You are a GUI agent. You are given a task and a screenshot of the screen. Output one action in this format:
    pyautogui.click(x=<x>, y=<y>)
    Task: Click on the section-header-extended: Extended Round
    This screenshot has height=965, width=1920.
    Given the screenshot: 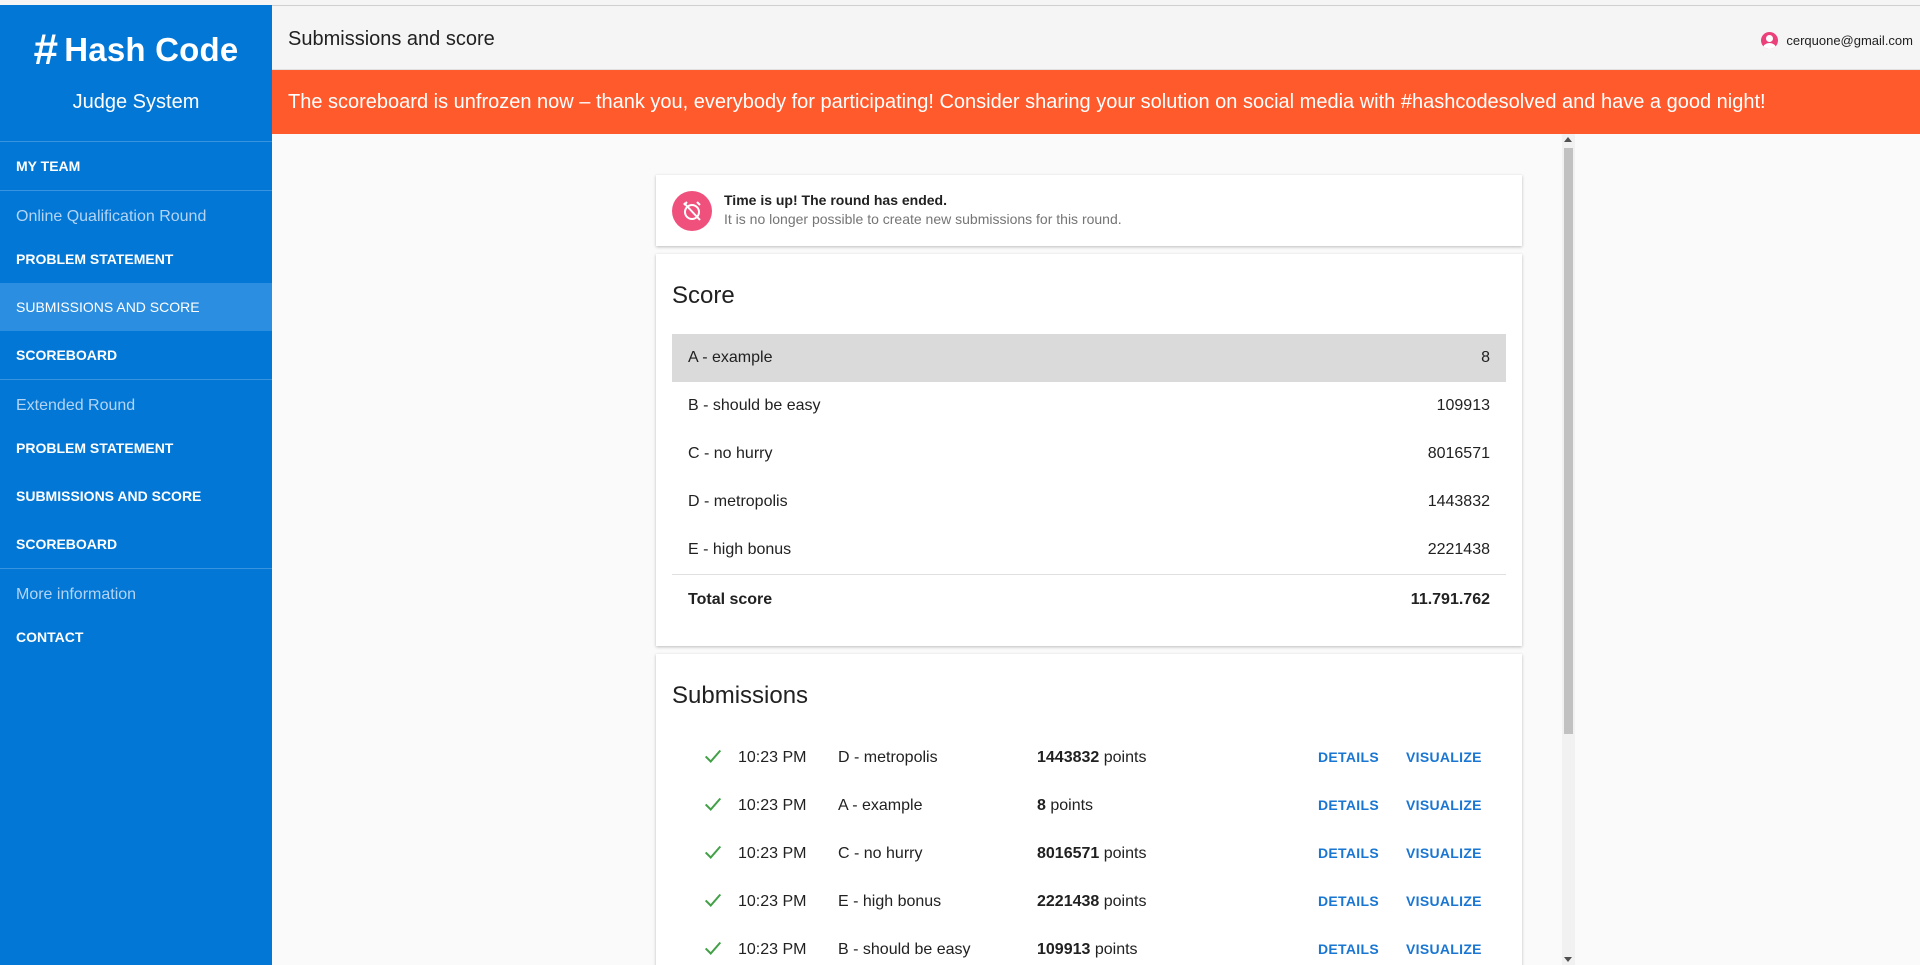 What is the action you would take?
    pyautogui.click(x=76, y=405)
    